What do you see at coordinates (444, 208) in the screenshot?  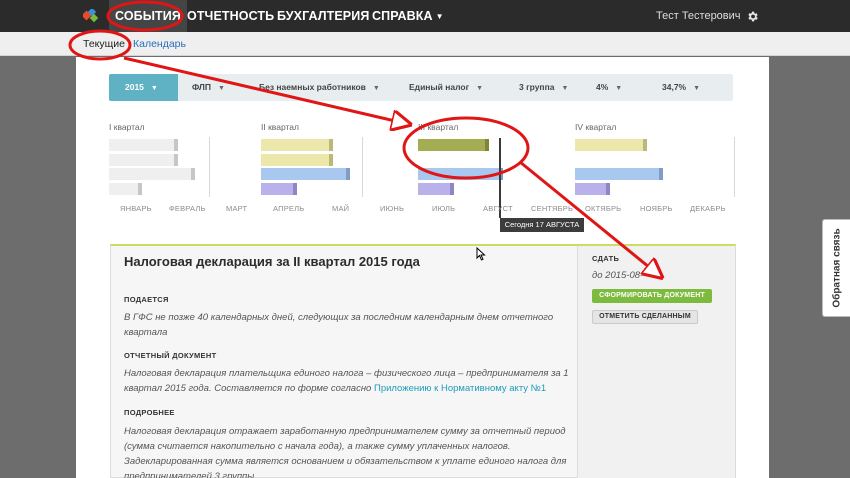 I see `month-label: ИЮЛЬ` at bounding box center [444, 208].